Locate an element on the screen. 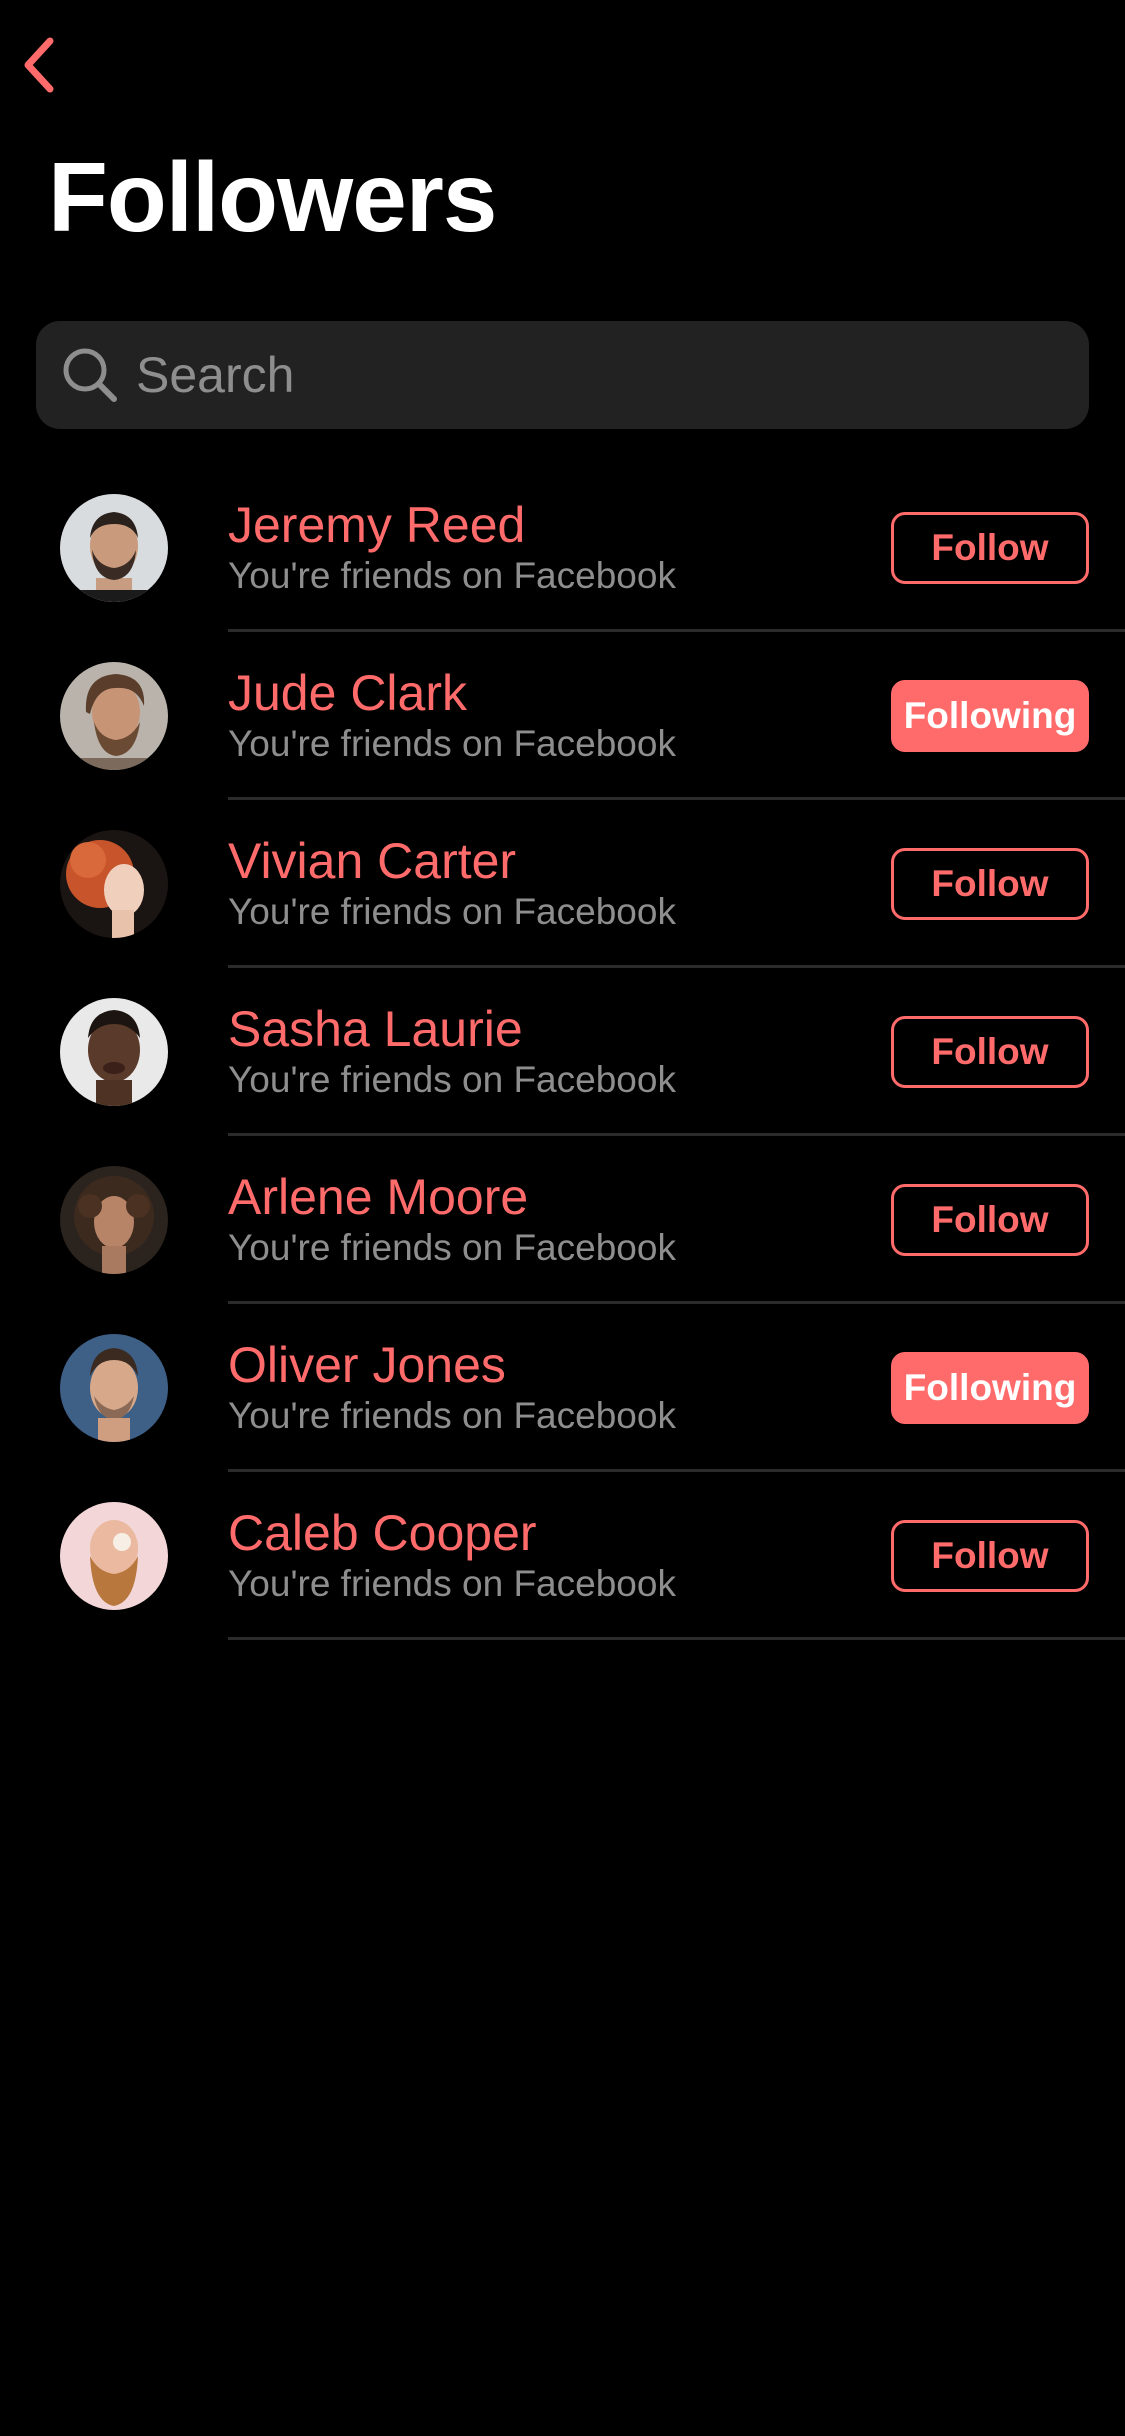 The height and width of the screenshot is (2436, 1125). follower-name: Vivian Carter is located at coordinates (372, 861).